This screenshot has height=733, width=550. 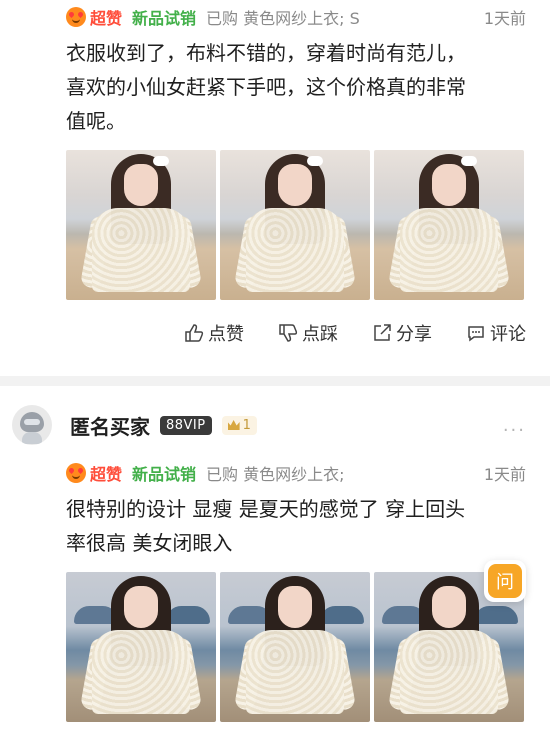 What do you see at coordinates (296, 526) in the screenshot?
I see `review-text: 很特别的设计 显瘦 是夏天的感觉了 穿上回头 率很高 美女闭眼入` at bounding box center [296, 526].